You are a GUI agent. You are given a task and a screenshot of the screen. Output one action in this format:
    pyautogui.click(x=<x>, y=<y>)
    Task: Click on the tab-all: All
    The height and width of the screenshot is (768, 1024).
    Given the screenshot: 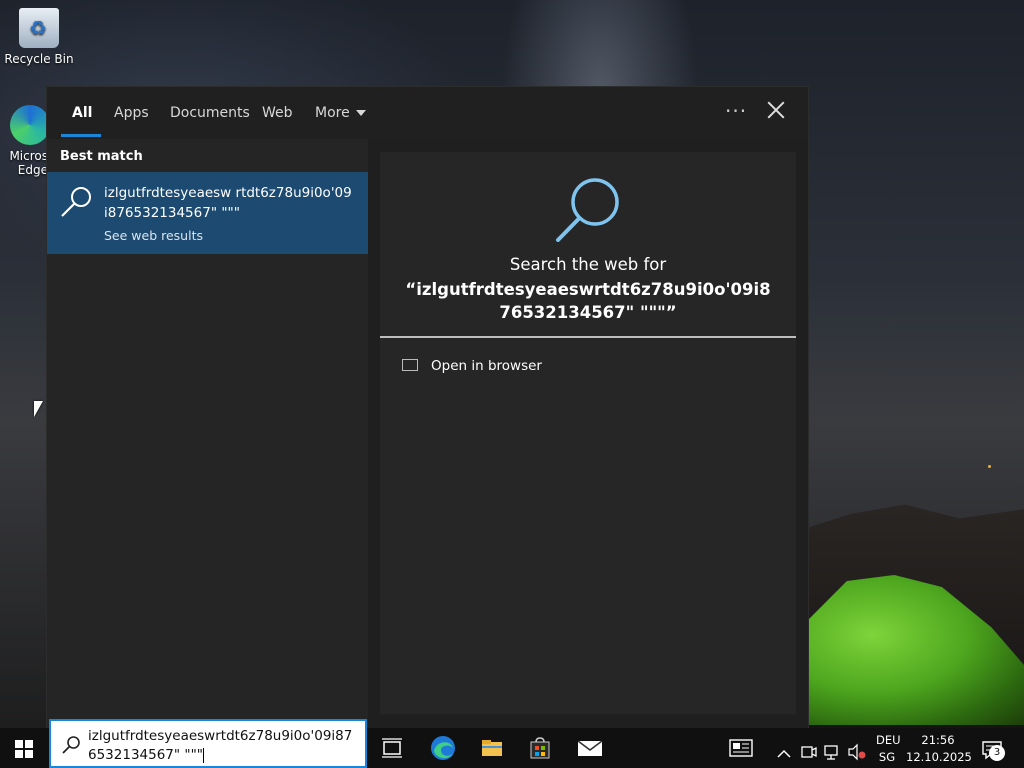 What is the action you would take?
    pyautogui.click(x=82, y=113)
    